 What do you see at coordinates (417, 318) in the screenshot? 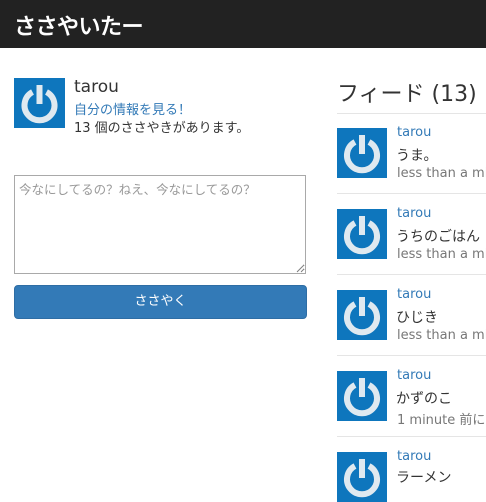
I see `feed-item-text: ひじき` at bounding box center [417, 318].